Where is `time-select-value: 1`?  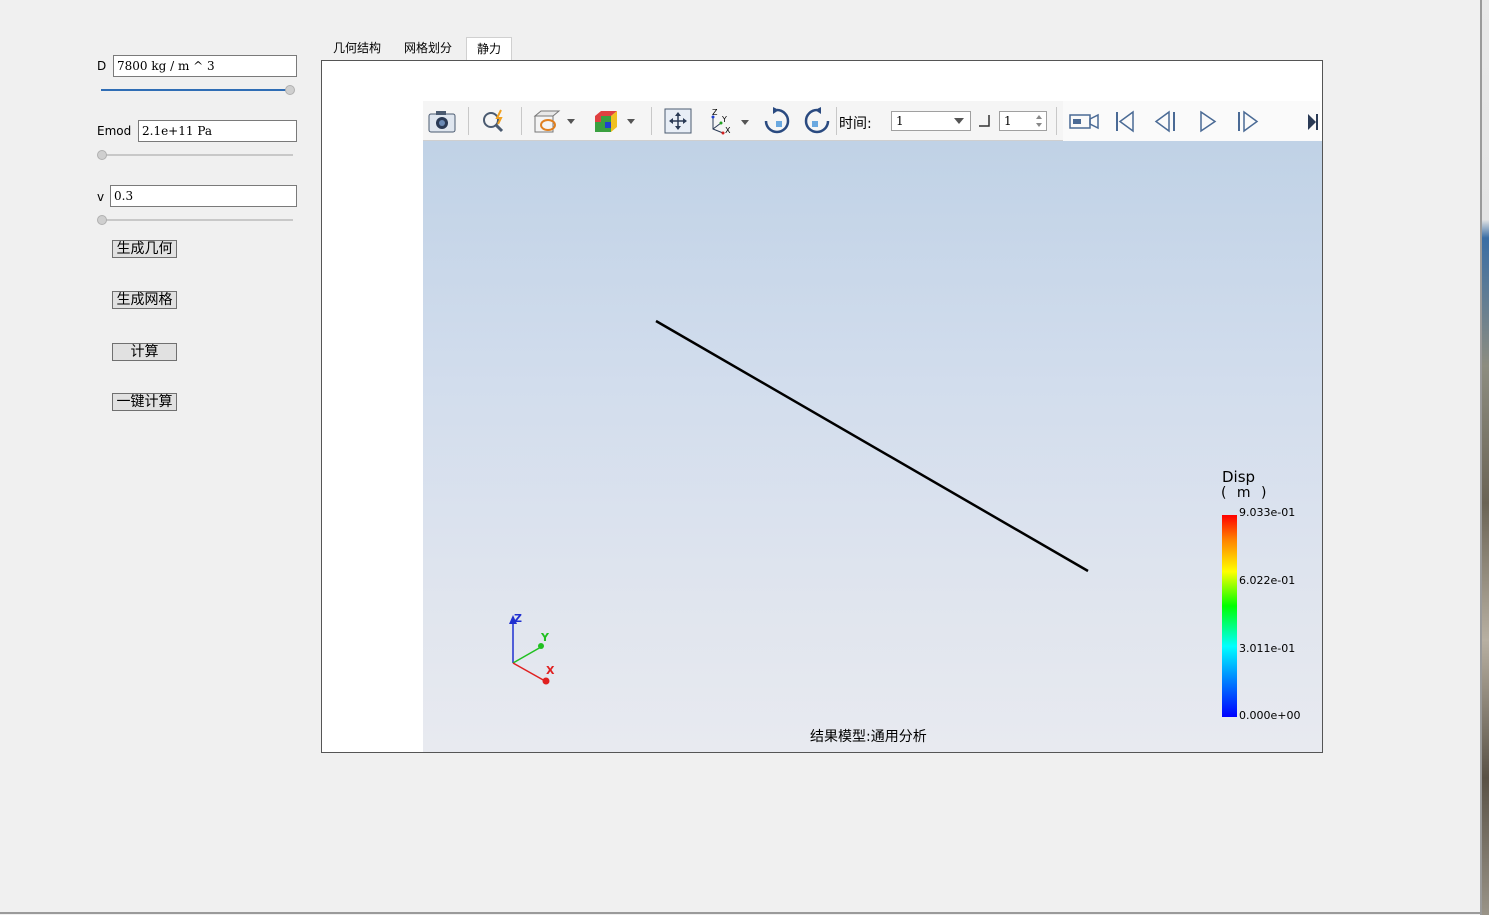
time-select-value: 1 is located at coordinates (900, 121).